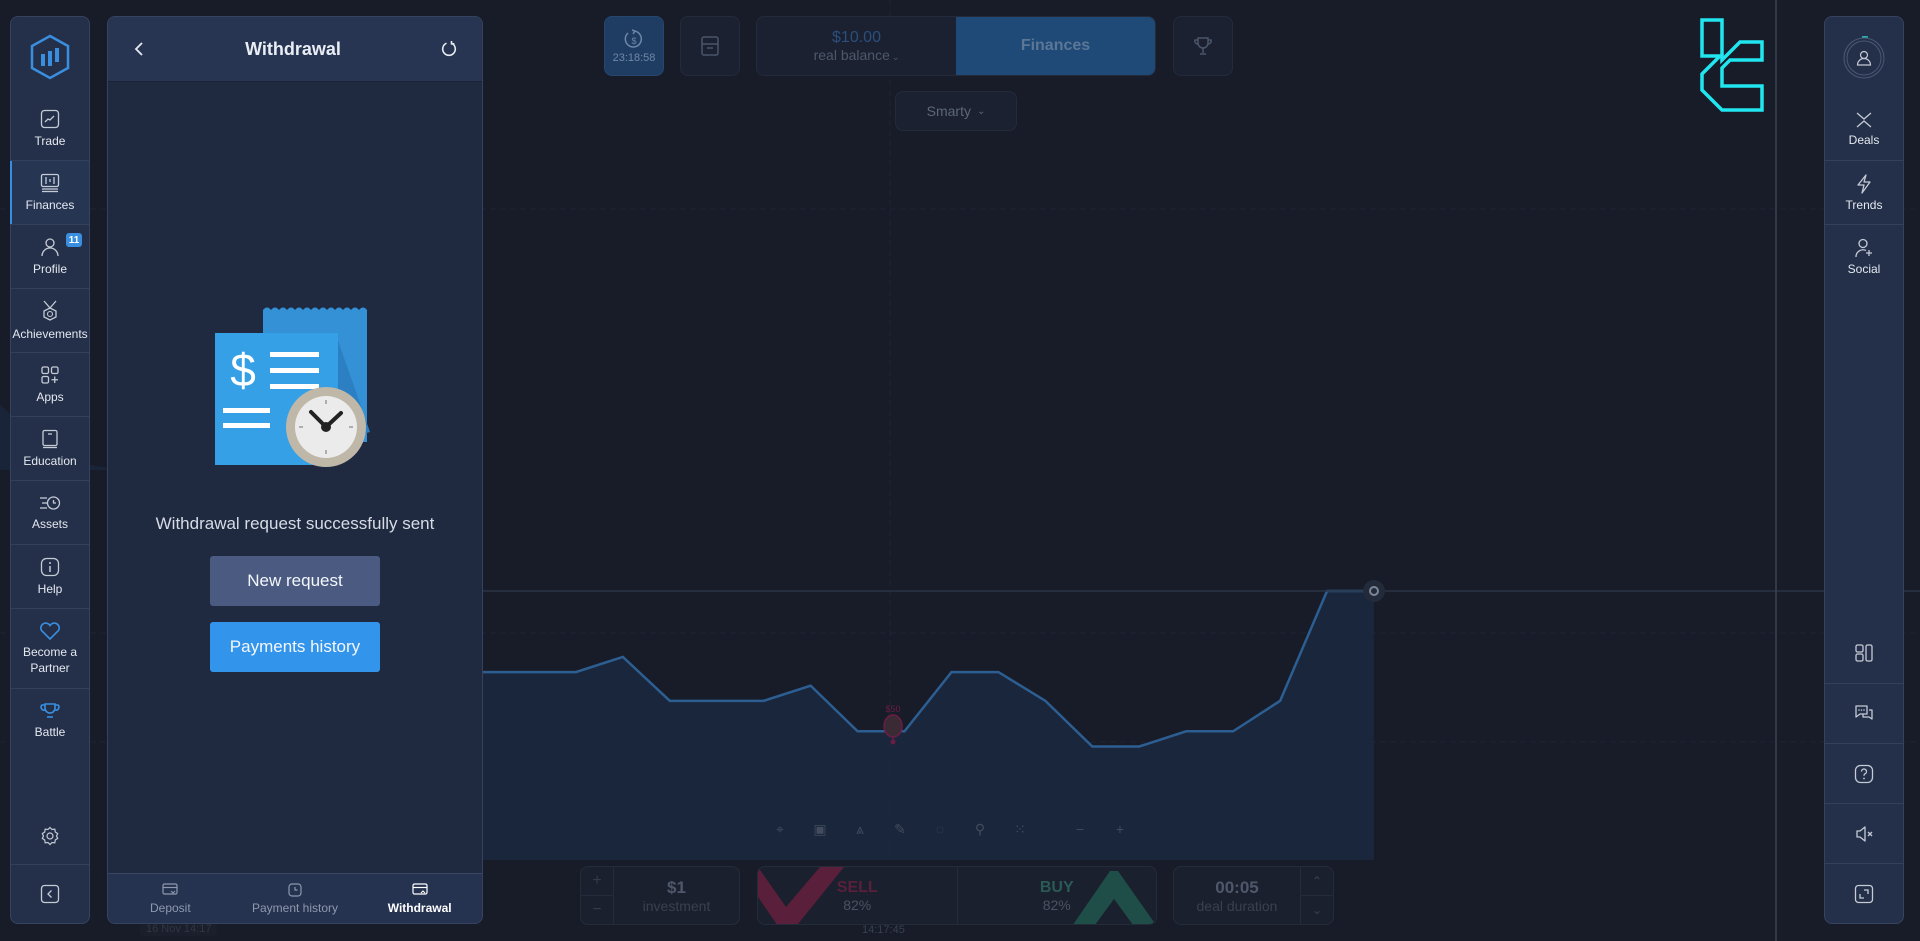 Image resolution: width=1920 pixels, height=941 pixels. Describe the element at coordinates (50, 449) in the screenshot. I see `sidebar-item-education: Education` at that location.